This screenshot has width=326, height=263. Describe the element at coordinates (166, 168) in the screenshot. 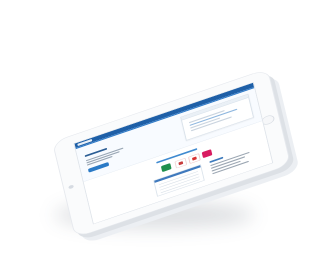

I see `excel-icon` at that location.